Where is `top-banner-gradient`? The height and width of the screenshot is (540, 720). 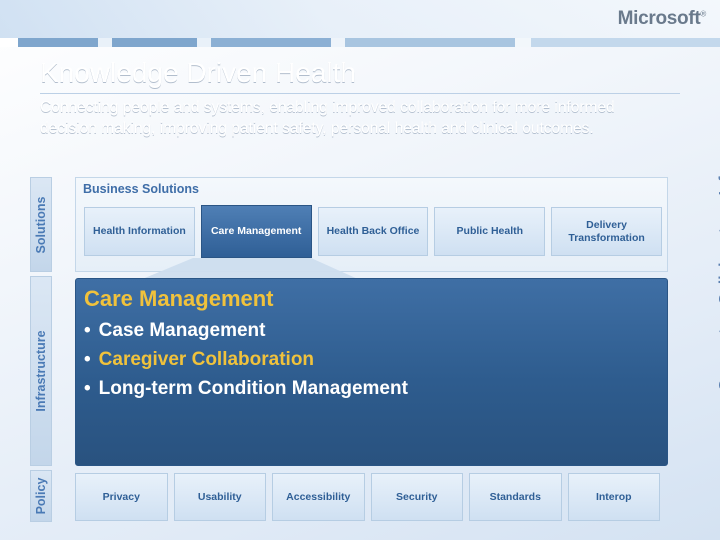
top-banner-gradient is located at coordinates (360, 19).